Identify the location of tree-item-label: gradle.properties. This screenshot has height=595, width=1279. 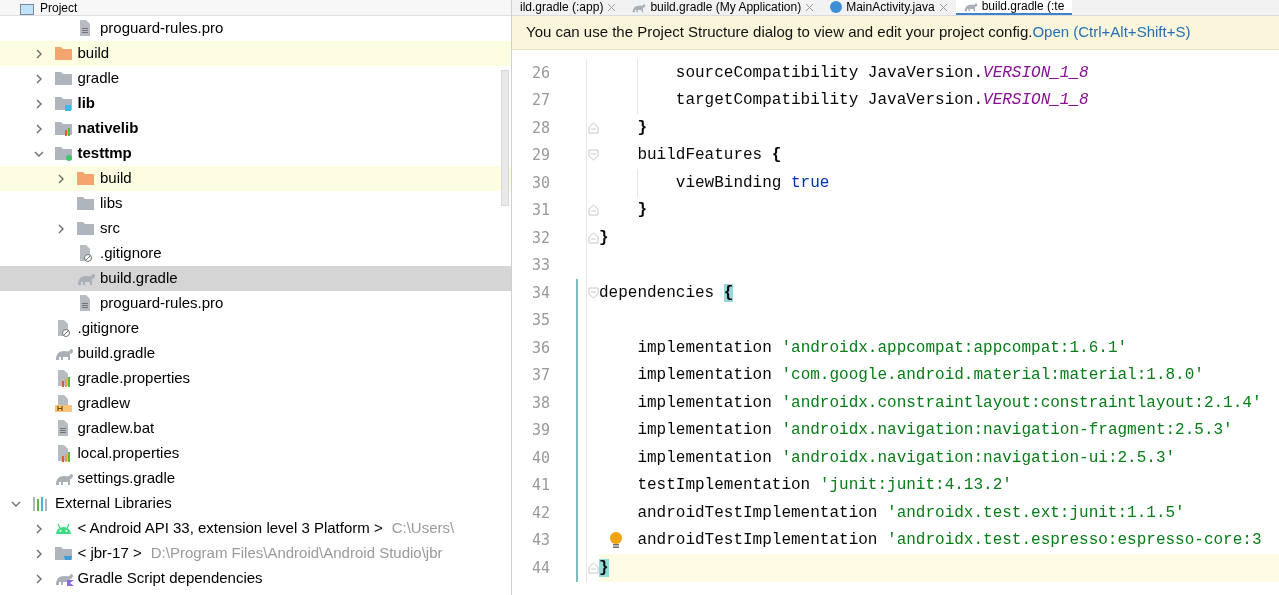
(134, 378).